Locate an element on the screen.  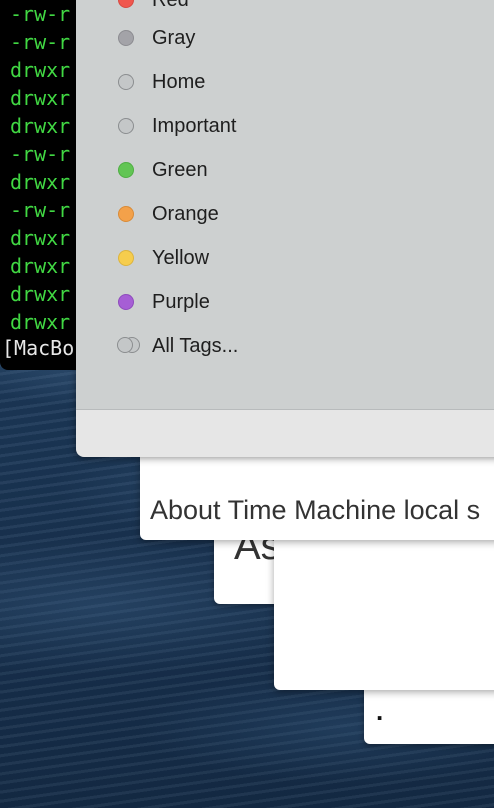
tag-item-gray: Gray is located at coordinates (155, 38).